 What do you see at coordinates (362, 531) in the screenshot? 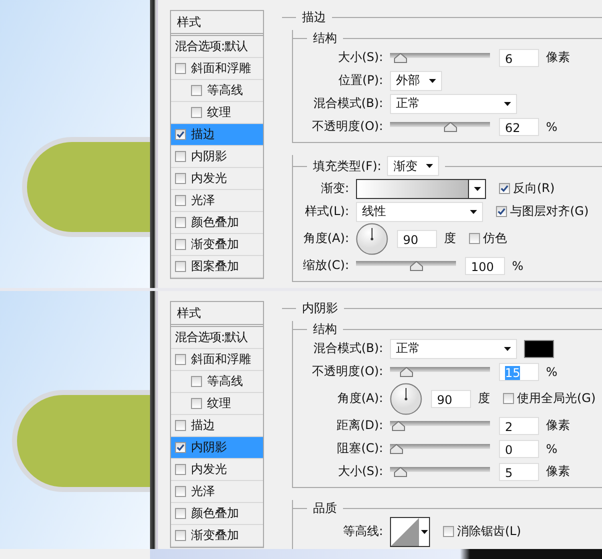
I see `field-label: 等高线:` at bounding box center [362, 531].